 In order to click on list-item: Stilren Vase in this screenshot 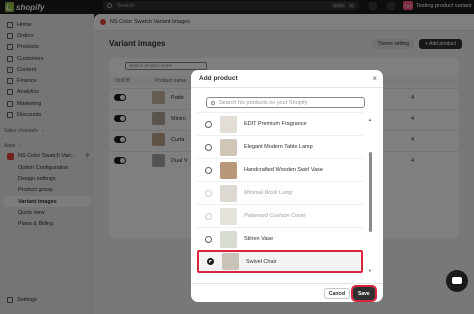, I will do `click(280, 238)`.